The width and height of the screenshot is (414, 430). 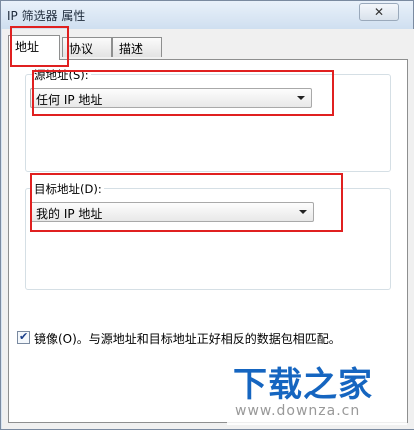 What do you see at coordinates (61, 75) in the screenshot?
I see `source-address-label: 源地址(S):` at bounding box center [61, 75].